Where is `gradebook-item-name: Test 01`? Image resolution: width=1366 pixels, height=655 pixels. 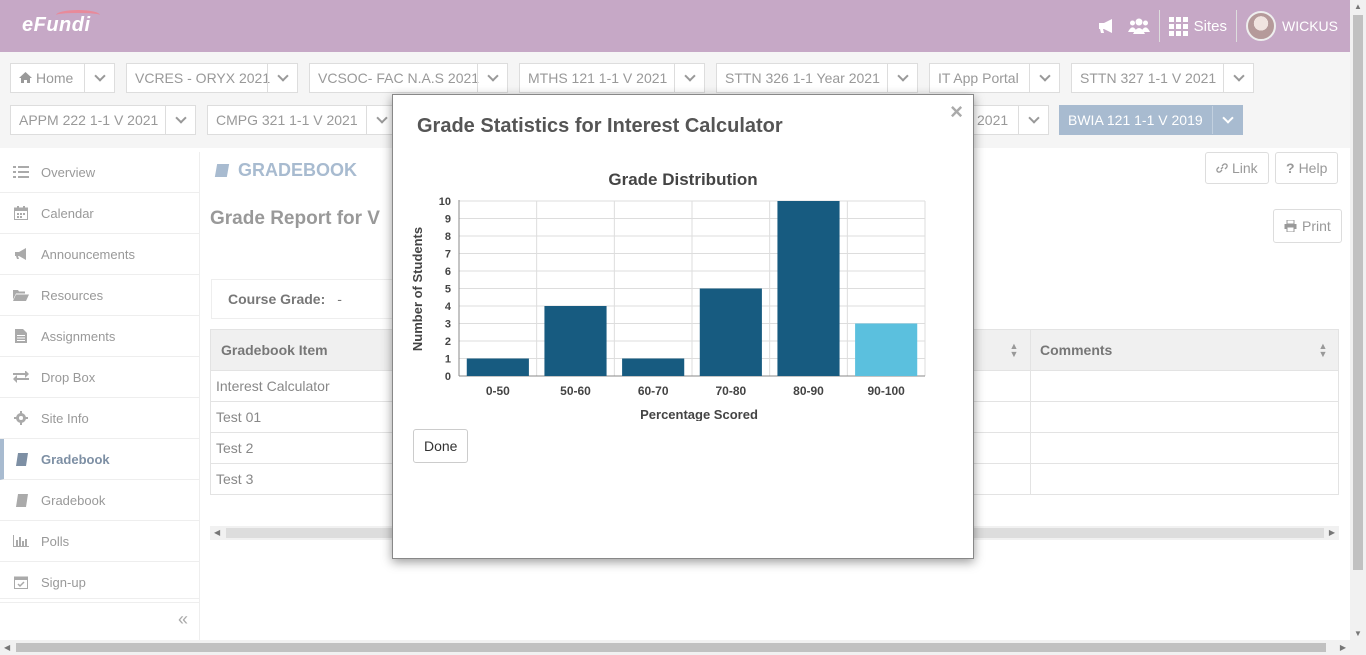 gradebook-item-name: Test 01 is located at coordinates (238, 417).